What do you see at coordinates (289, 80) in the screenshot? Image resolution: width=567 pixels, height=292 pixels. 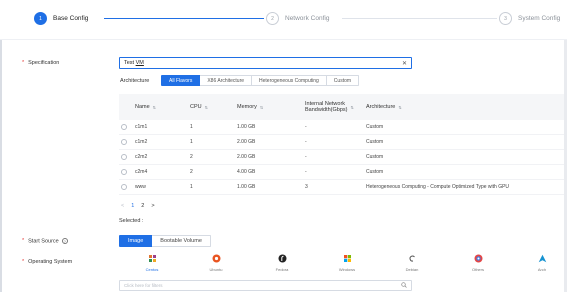 I see `filter-heterogeneous-computing: Heterogeneous Computing` at bounding box center [289, 80].